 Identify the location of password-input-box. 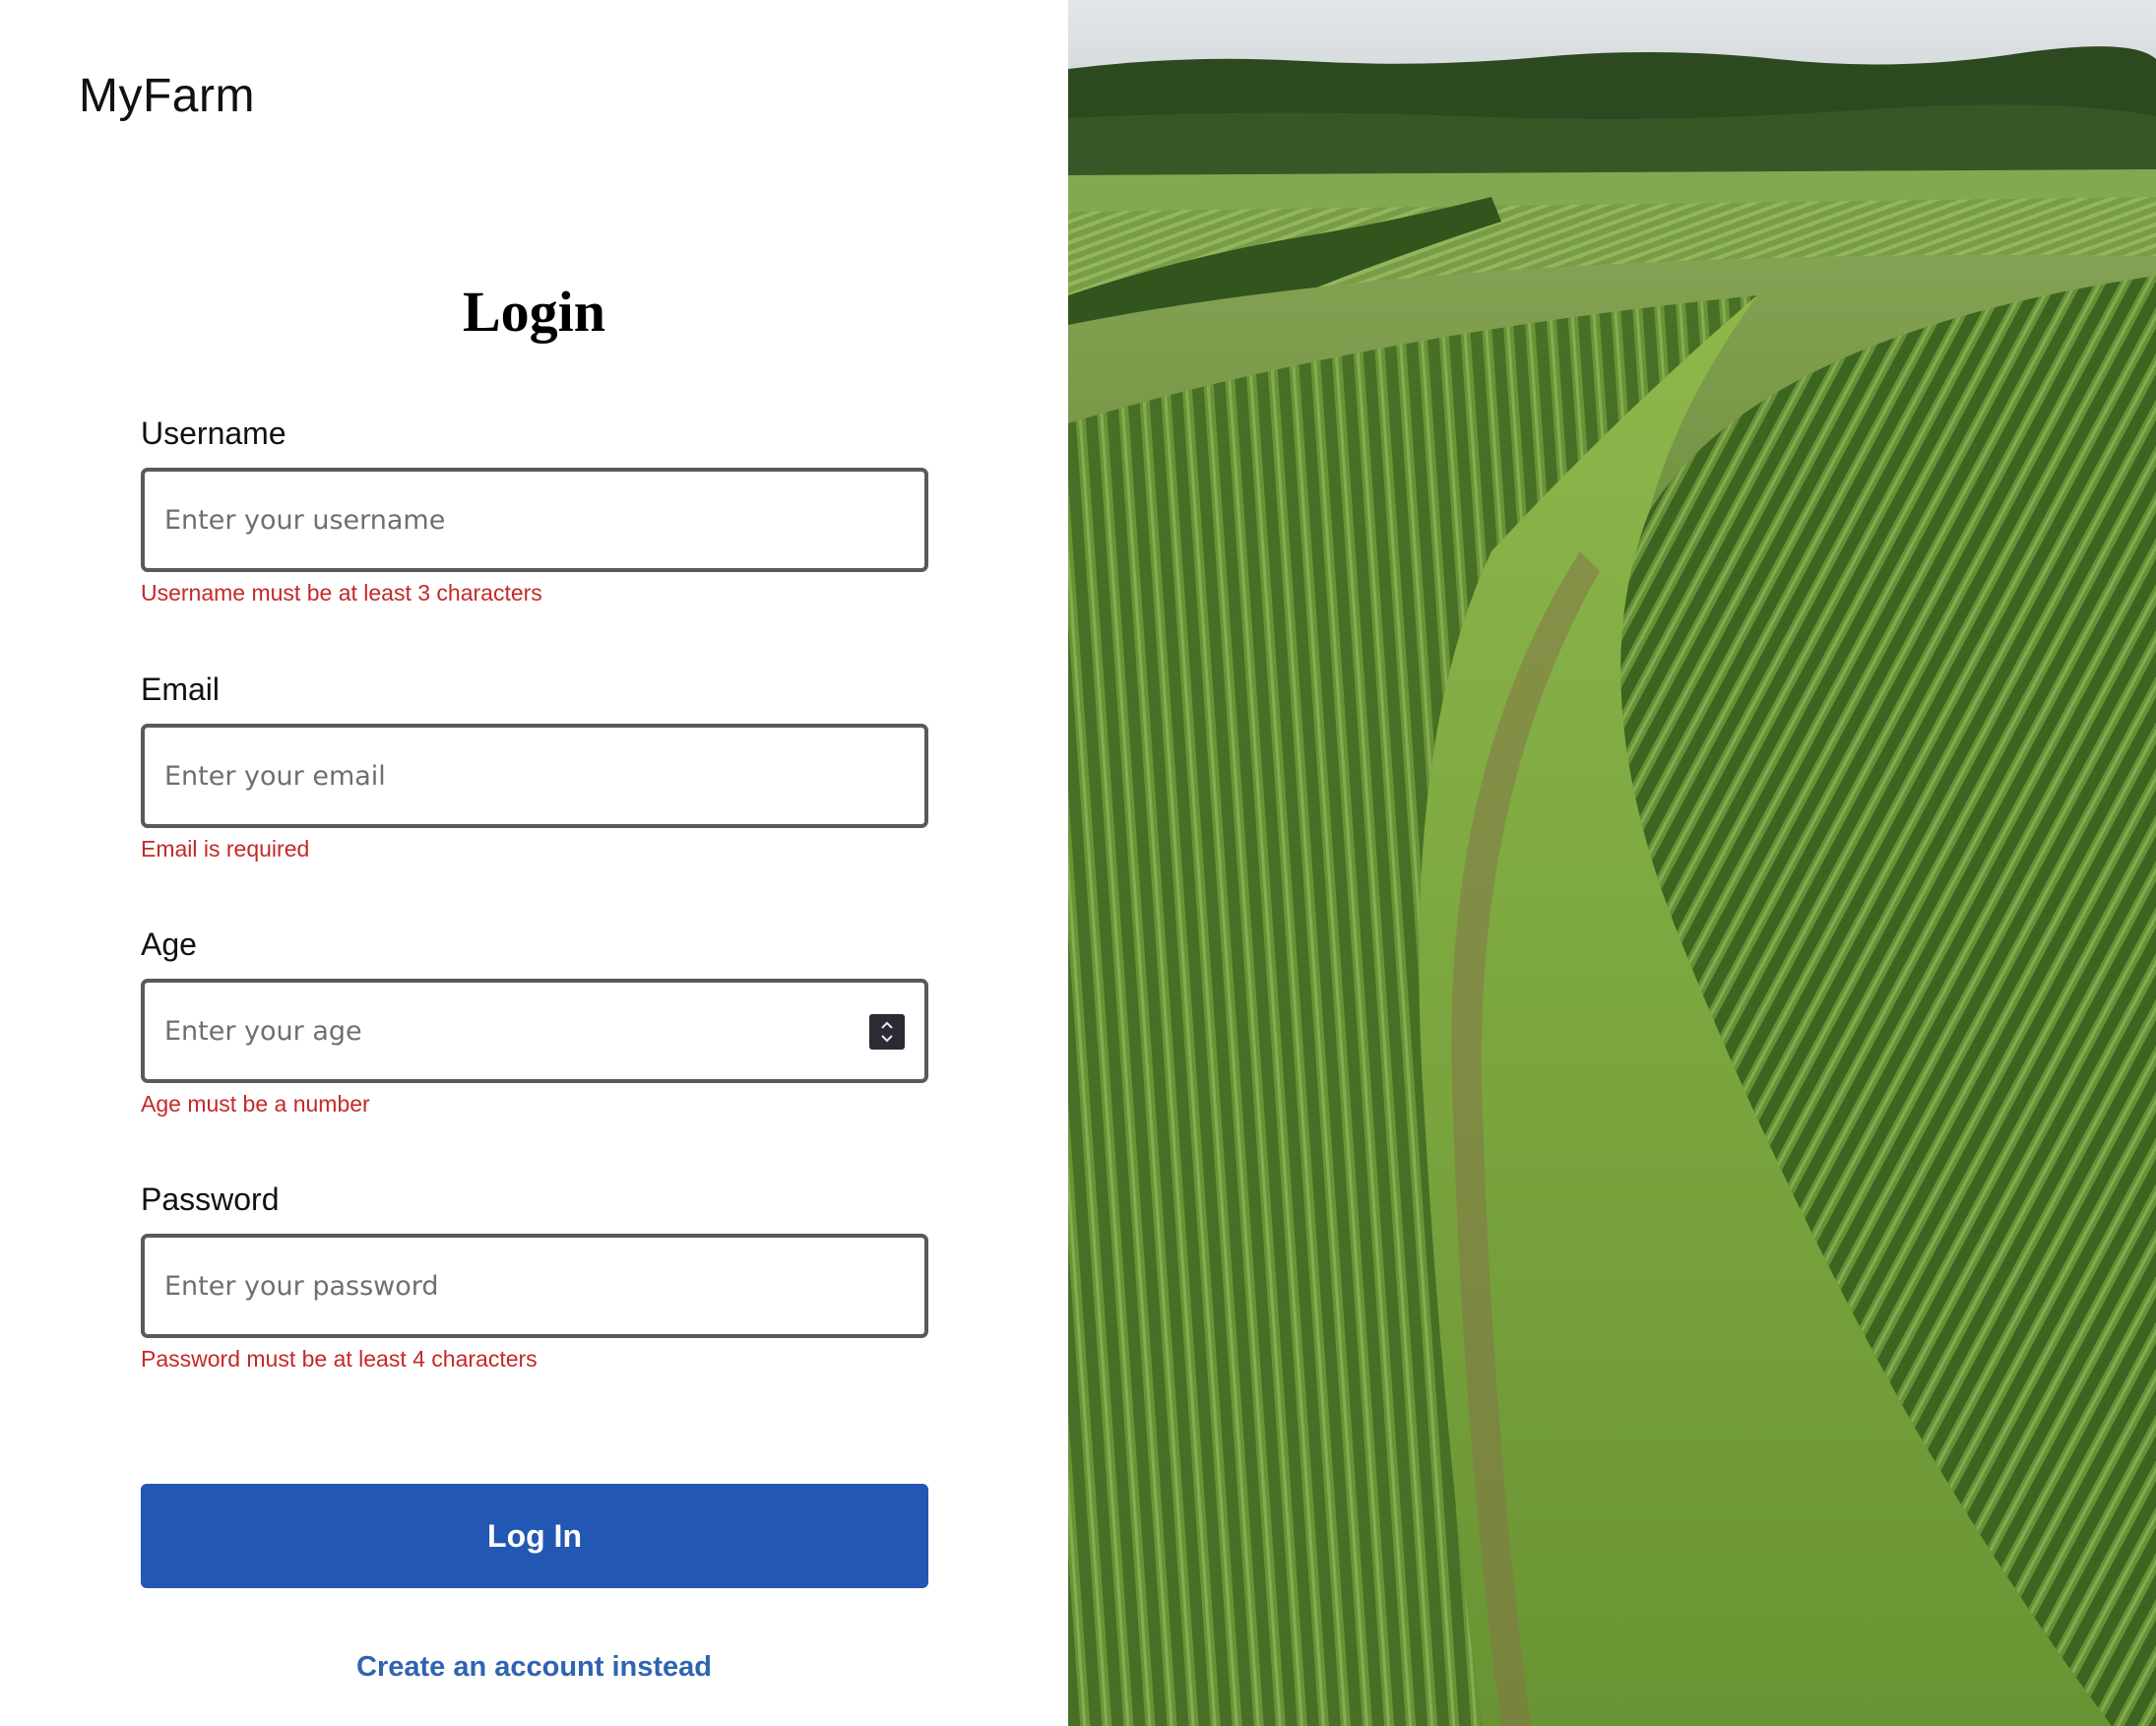
(535, 1286).